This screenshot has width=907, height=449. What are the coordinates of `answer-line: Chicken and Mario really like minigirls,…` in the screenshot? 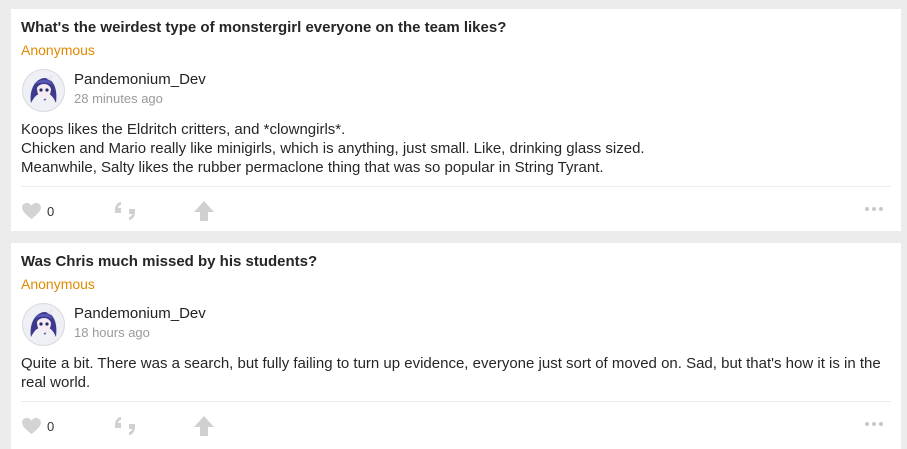 It's located at (333, 148).